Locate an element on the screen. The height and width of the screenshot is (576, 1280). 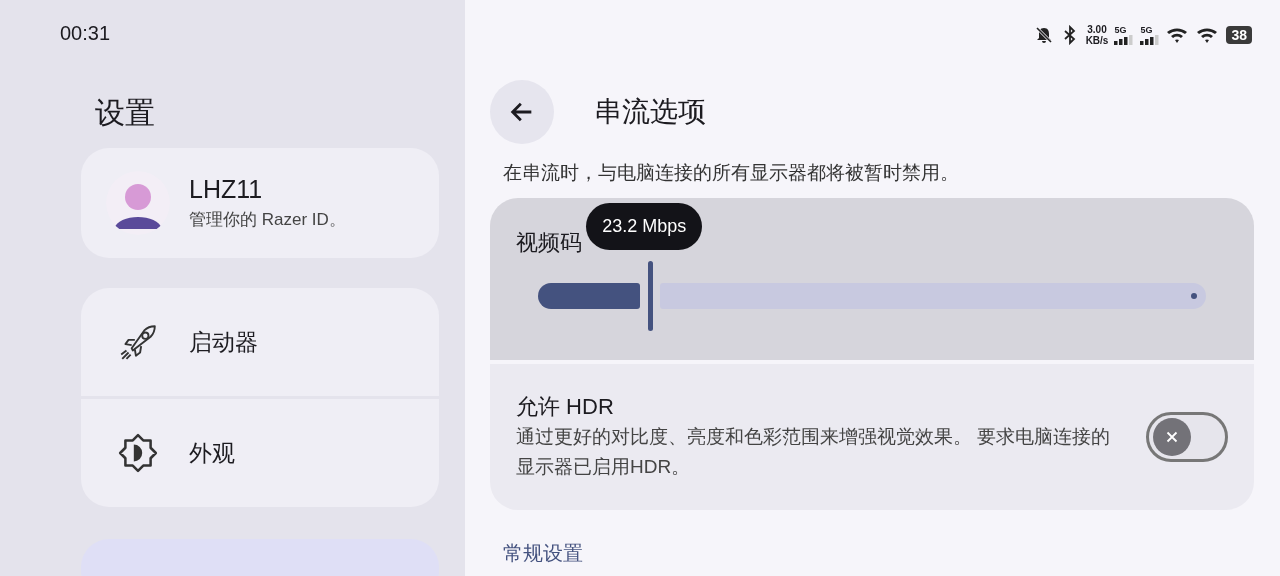
value-tooltip: 23.2 Mbps is located at coordinates (644, 226).